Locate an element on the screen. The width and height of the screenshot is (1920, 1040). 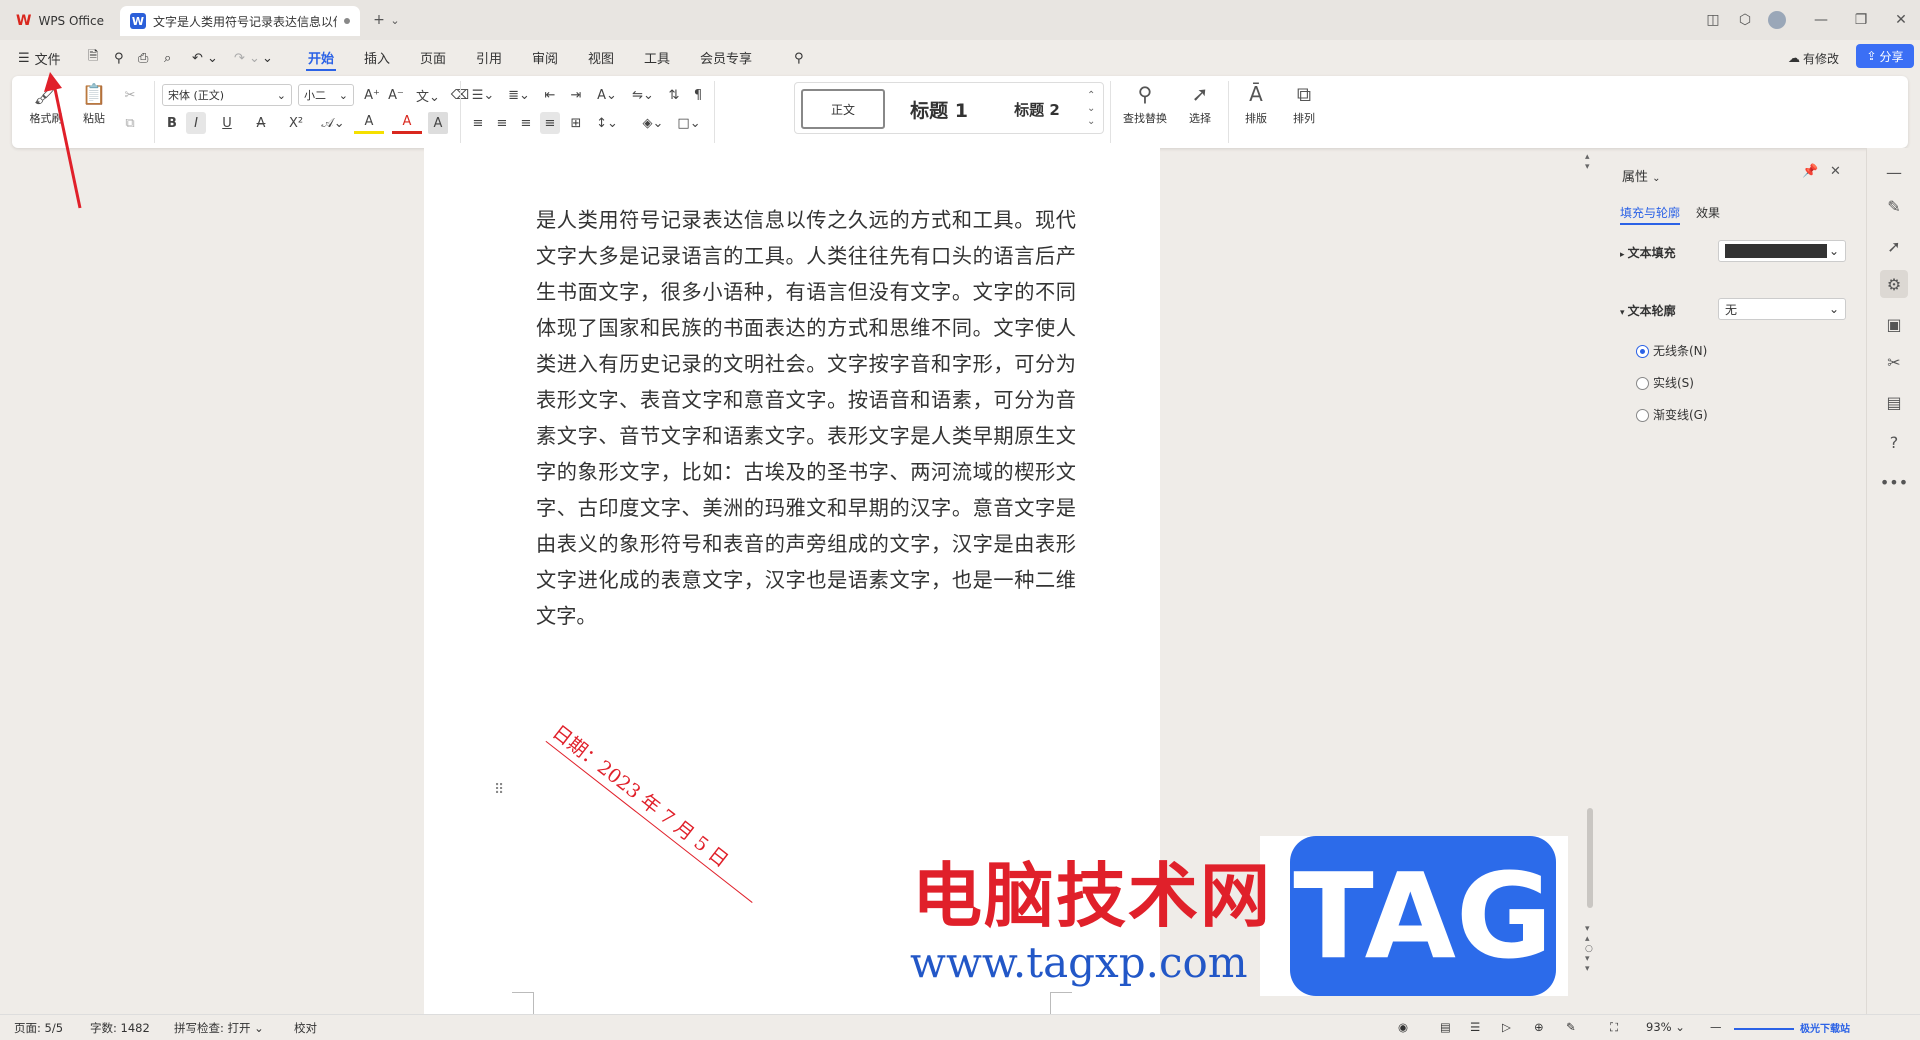
fit-page-icon: ⛶ is located at coordinates (1614, 1027).